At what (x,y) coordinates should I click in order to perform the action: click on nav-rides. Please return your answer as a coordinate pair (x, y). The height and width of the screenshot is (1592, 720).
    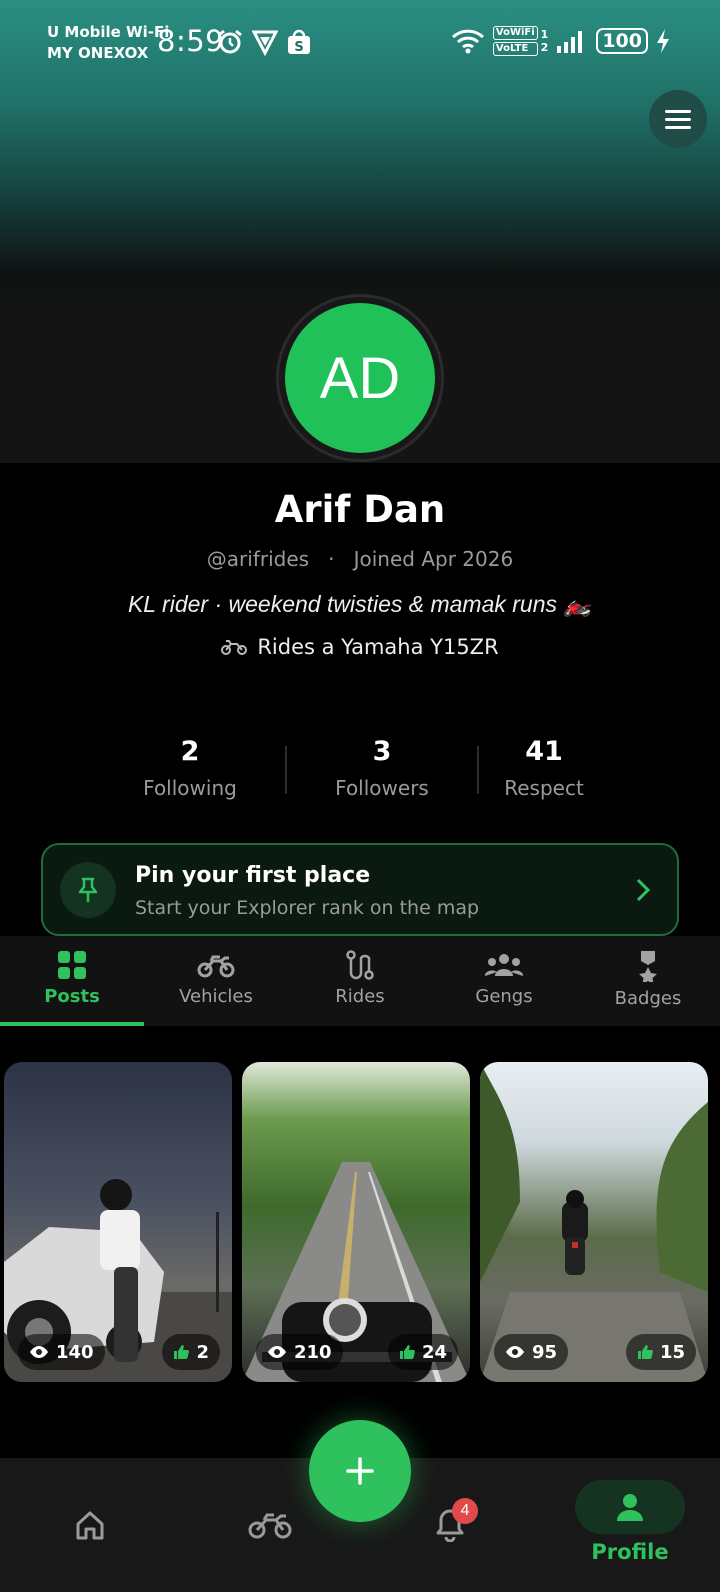
    Looking at the image, I should click on (270, 1525).